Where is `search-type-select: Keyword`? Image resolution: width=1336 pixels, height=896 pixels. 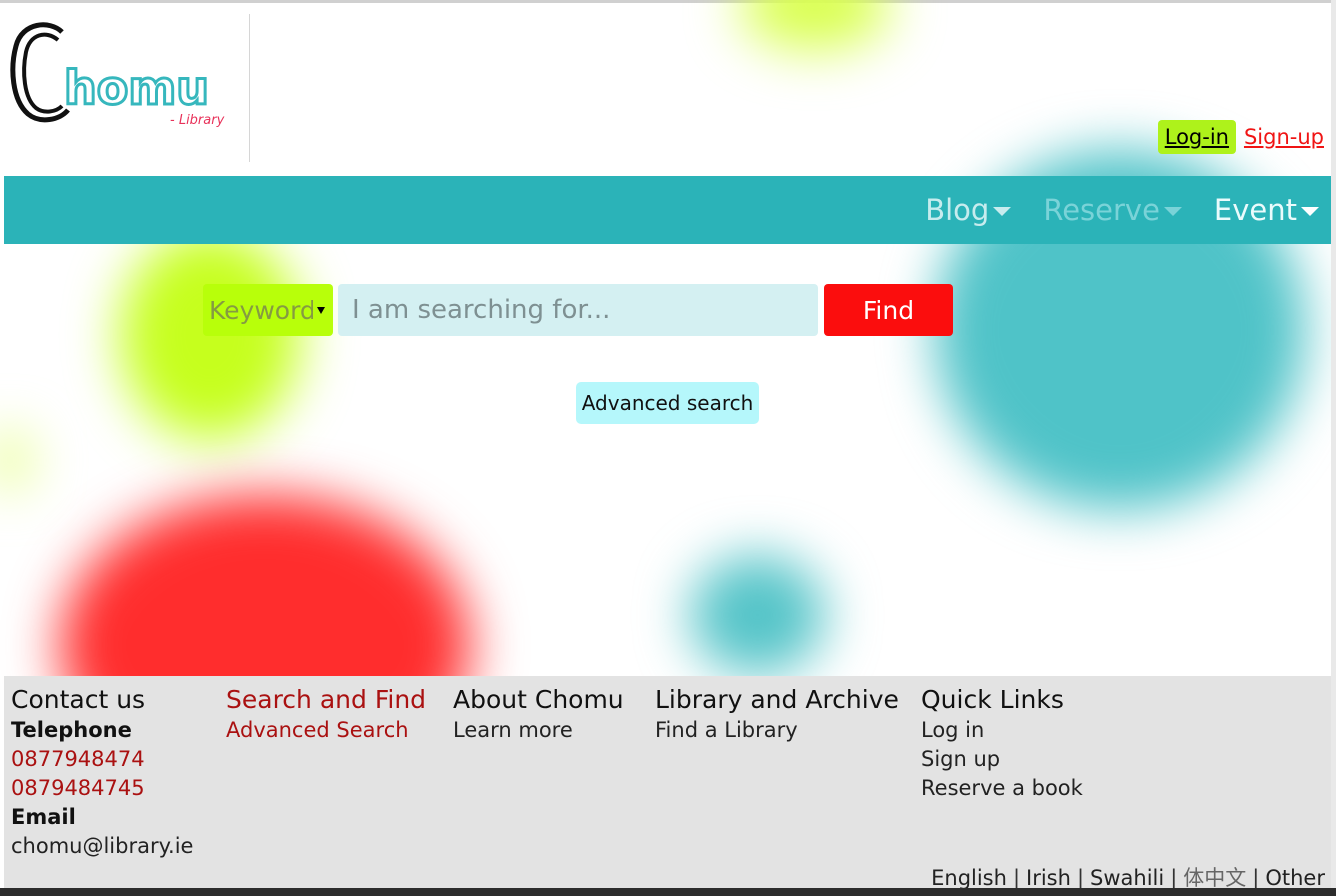
search-type-select: Keyword is located at coordinates (268, 310).